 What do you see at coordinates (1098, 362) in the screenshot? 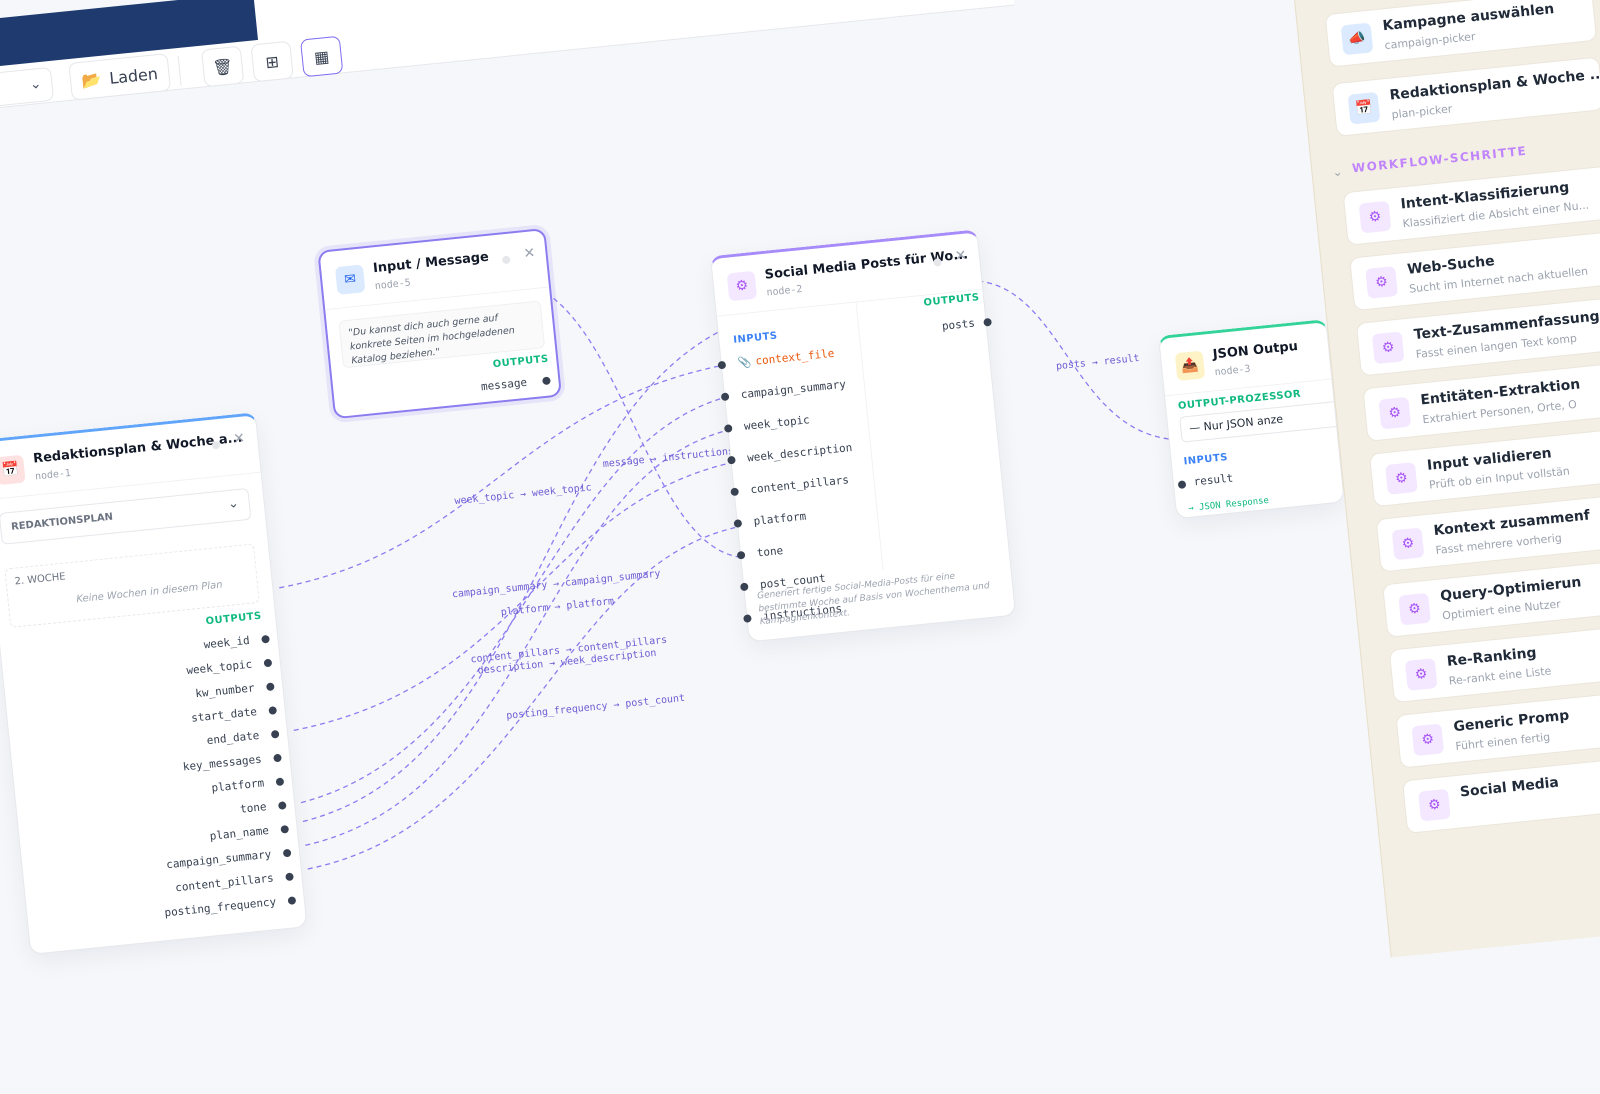
I see `edge-label-posts-result: posts → result` at bounding box center [1098, 362].